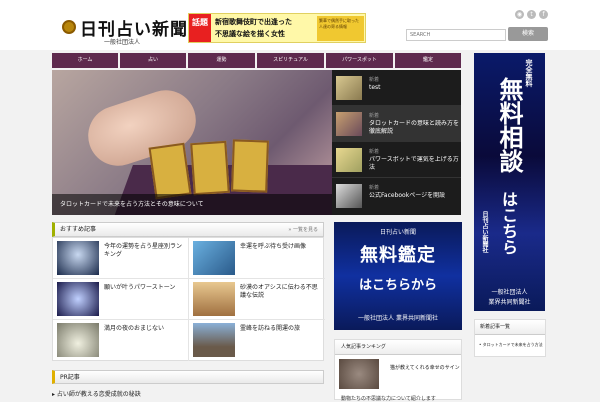  I want to click on nav-item-luck: 運勢, so click(221, 60).